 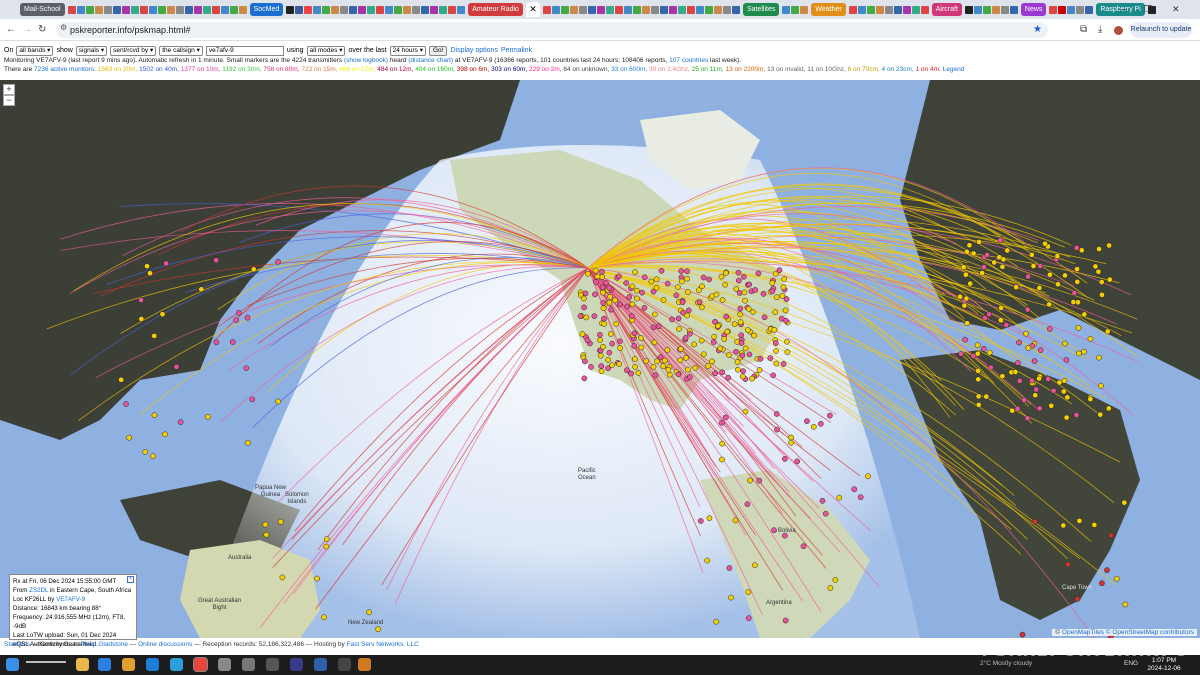 I want to click on download-icon: ⤓, so click(x=1100, y=30).